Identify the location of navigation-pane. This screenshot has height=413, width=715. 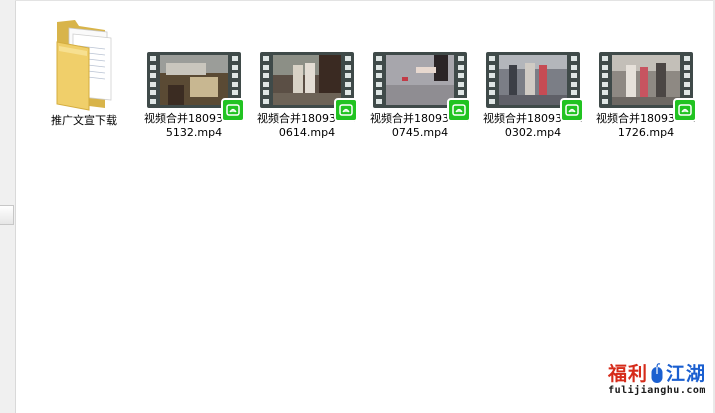
(8, 206).